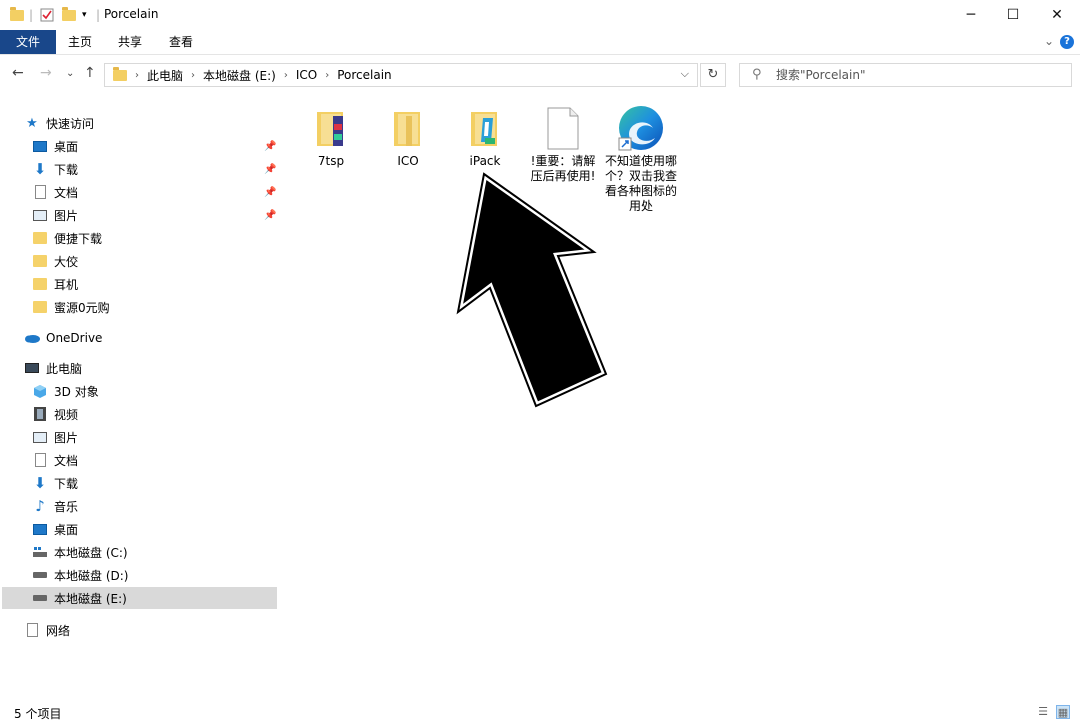 Image resolution: width=1080 pixels, height=724 pixels. What do you see at coordinates (154, 215) in the screenshot?
I see `sidebar-item-pictures: 图片` at bounding box center [154, 215].